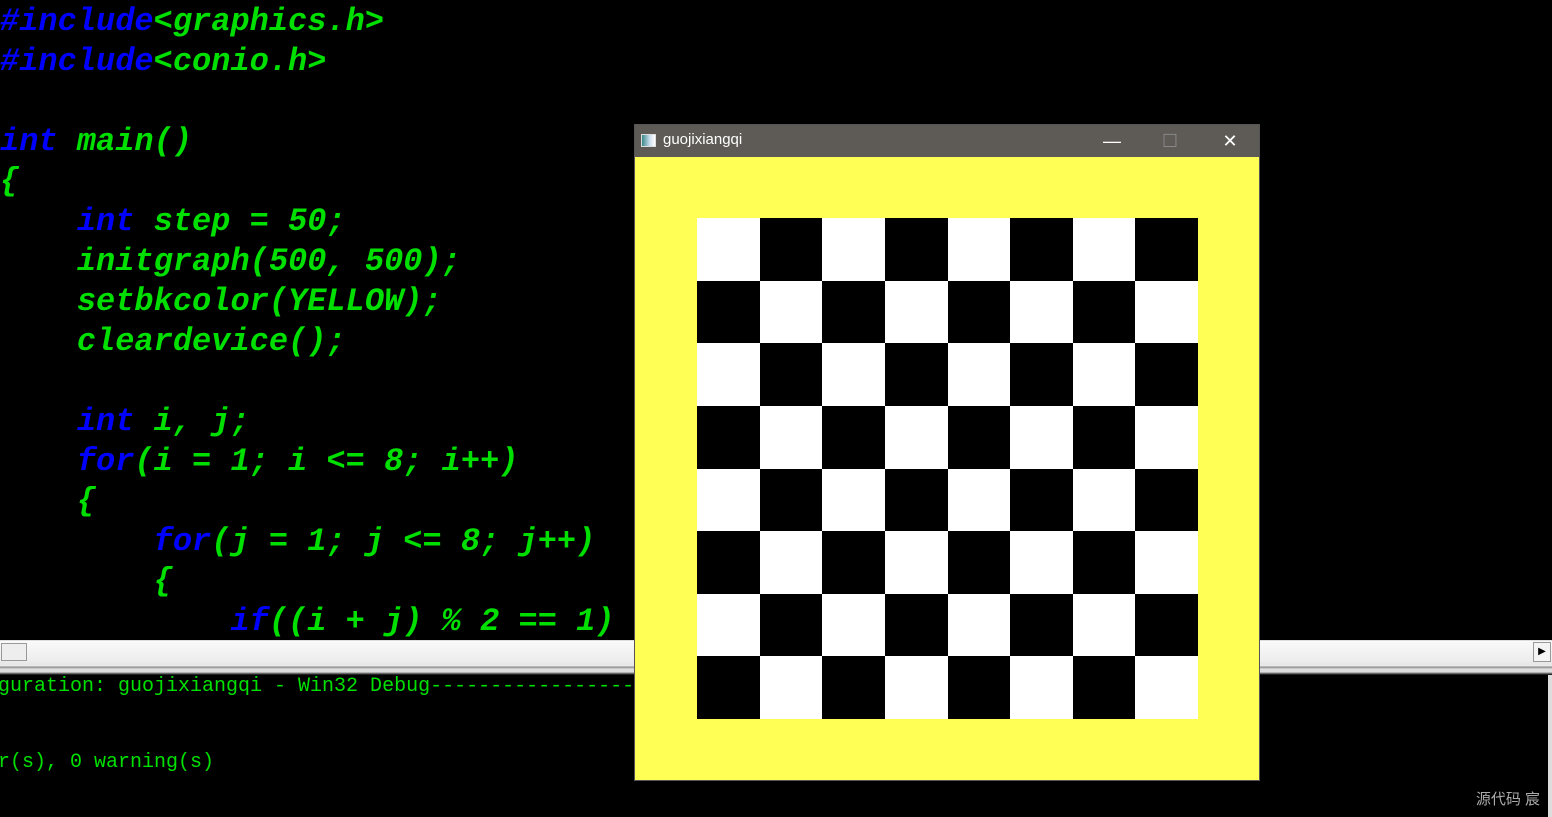  I want to click on scroll-right-arrow-icon: ▶, so click(1542, 652).